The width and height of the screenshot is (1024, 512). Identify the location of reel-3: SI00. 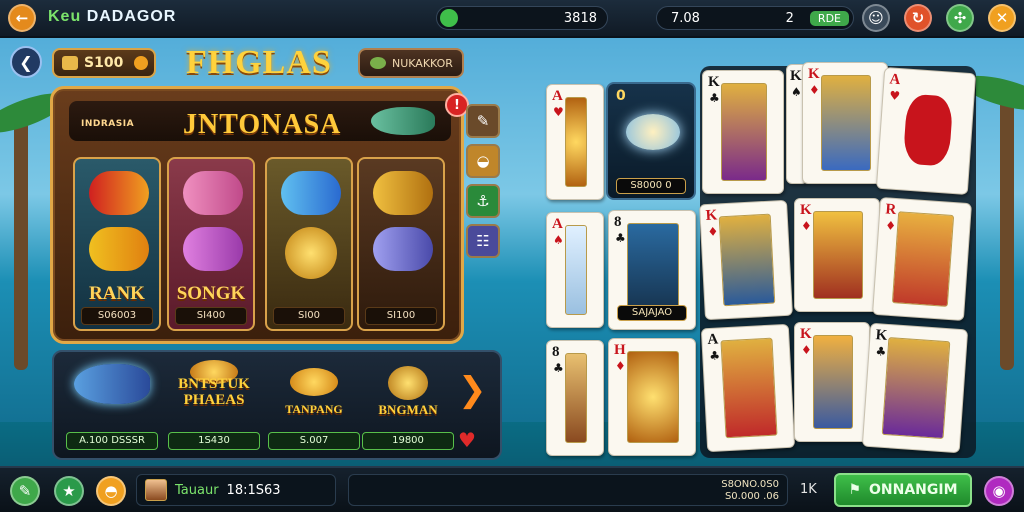
(309, 244).